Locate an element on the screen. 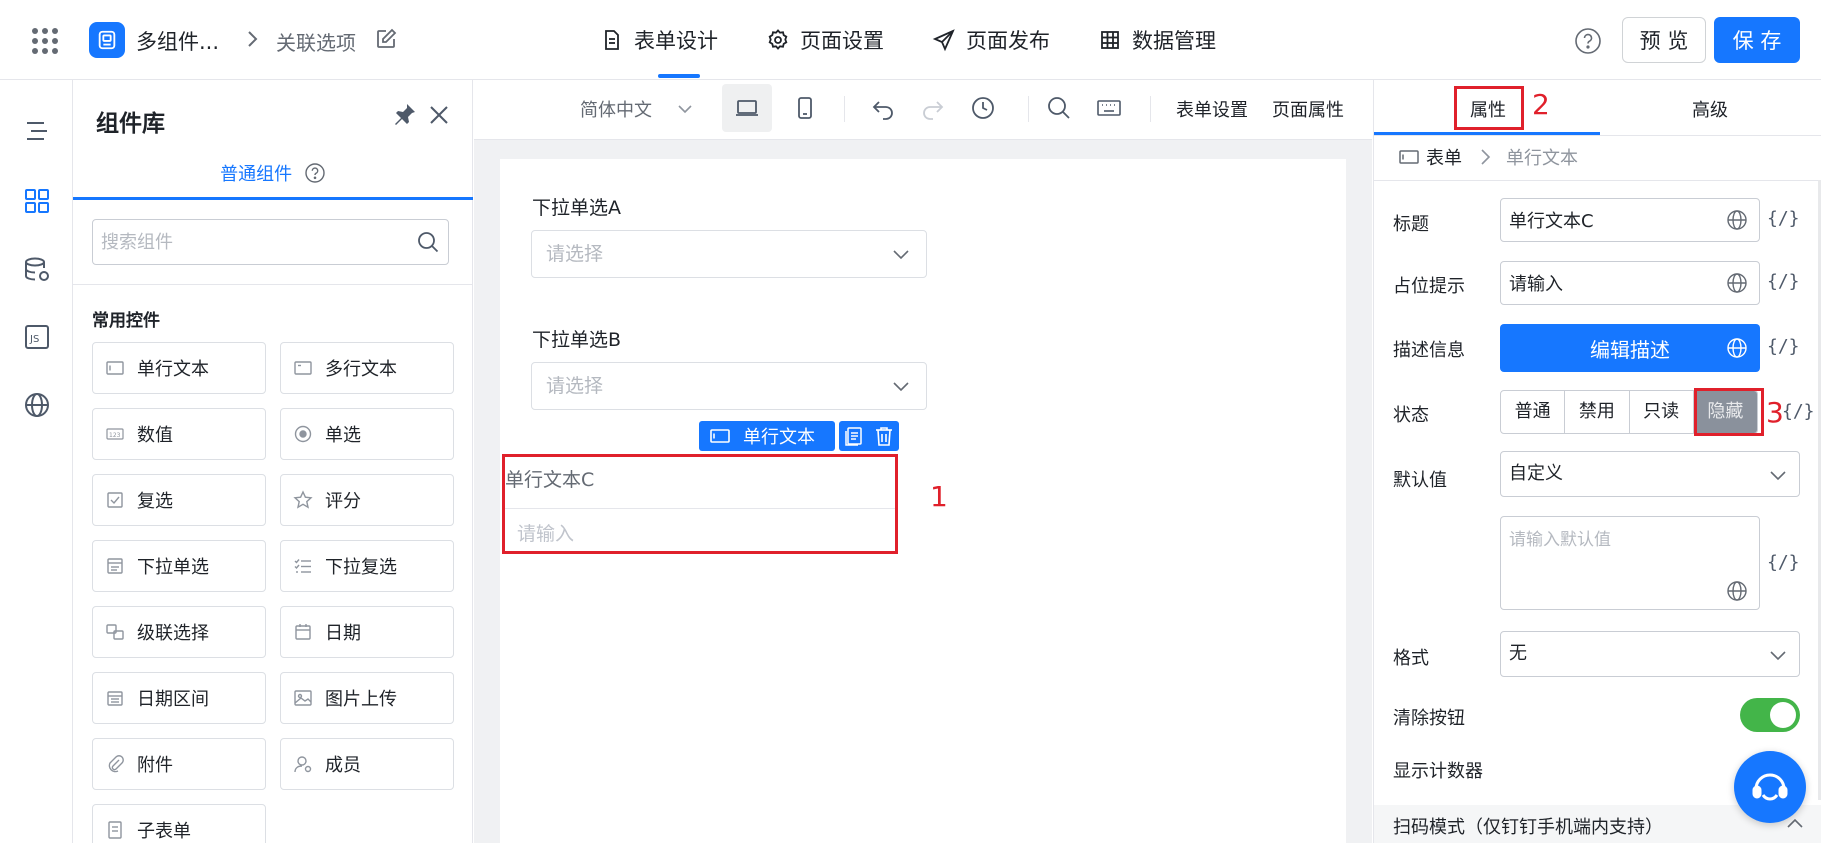  edit-description-button: 编辑描述 is located at coordinates (1630, 348).